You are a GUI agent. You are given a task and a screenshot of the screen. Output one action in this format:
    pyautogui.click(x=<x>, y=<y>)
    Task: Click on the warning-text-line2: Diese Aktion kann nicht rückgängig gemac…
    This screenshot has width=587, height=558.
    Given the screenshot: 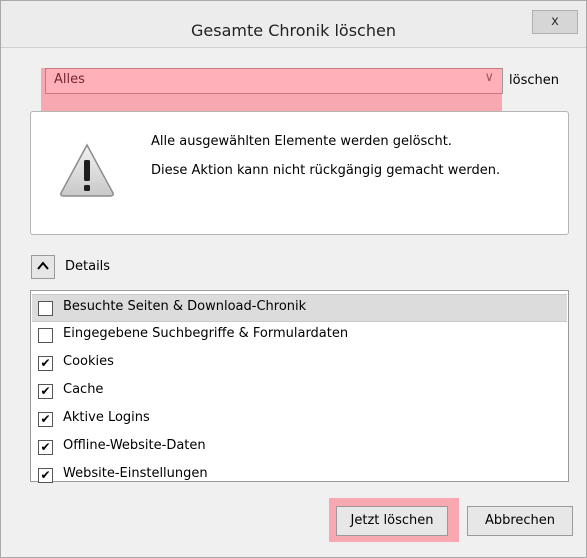 What is the action you would take?
    pyautogui.click(x=326, y=170)
    